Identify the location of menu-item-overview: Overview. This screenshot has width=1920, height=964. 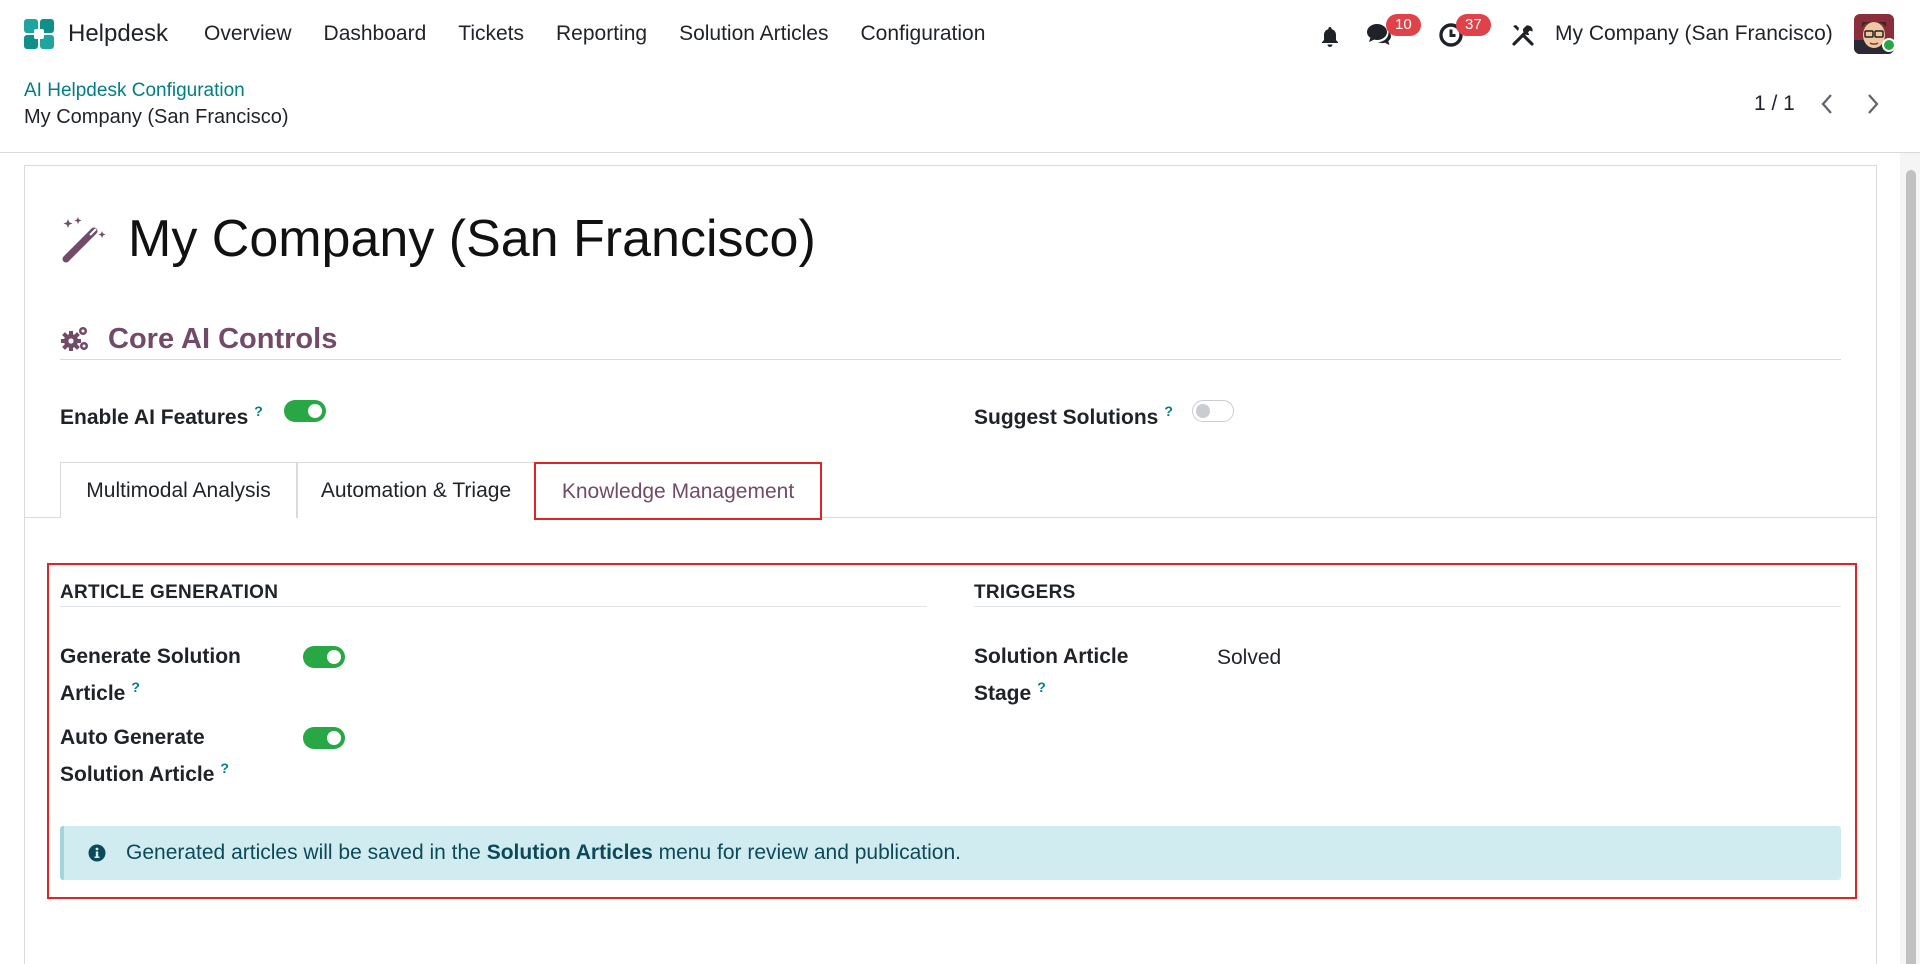
(248, 34).